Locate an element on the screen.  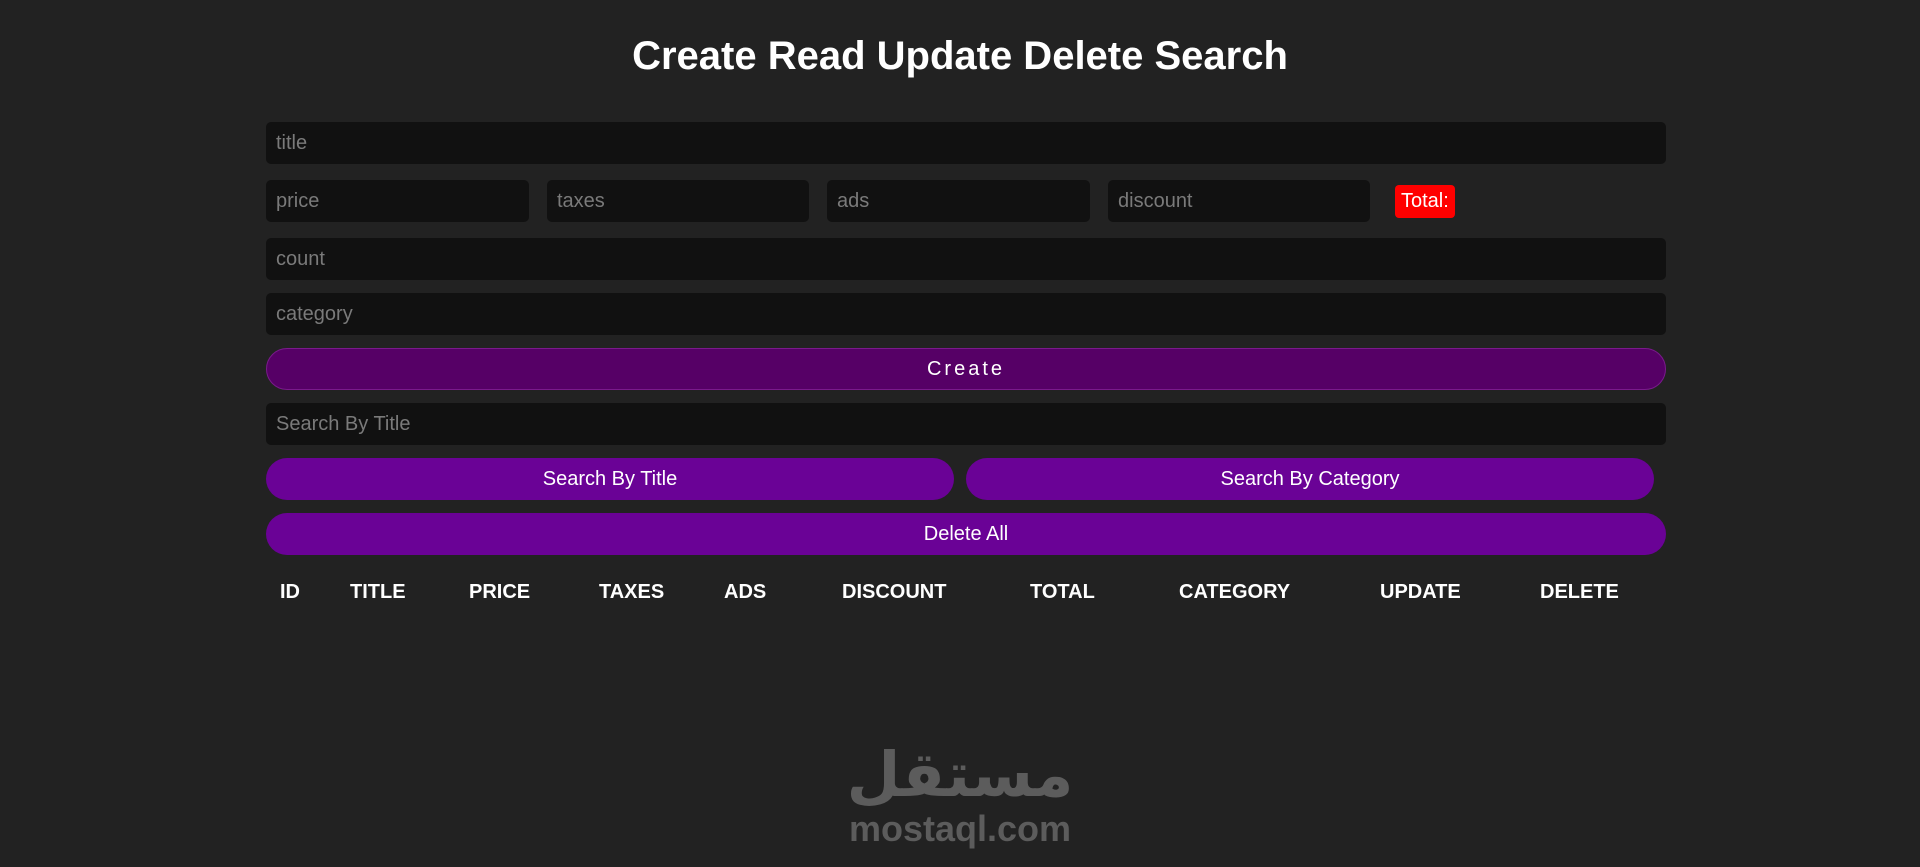
watermark-latin-logo: mostaql.com is located at coordinates (960, 828).